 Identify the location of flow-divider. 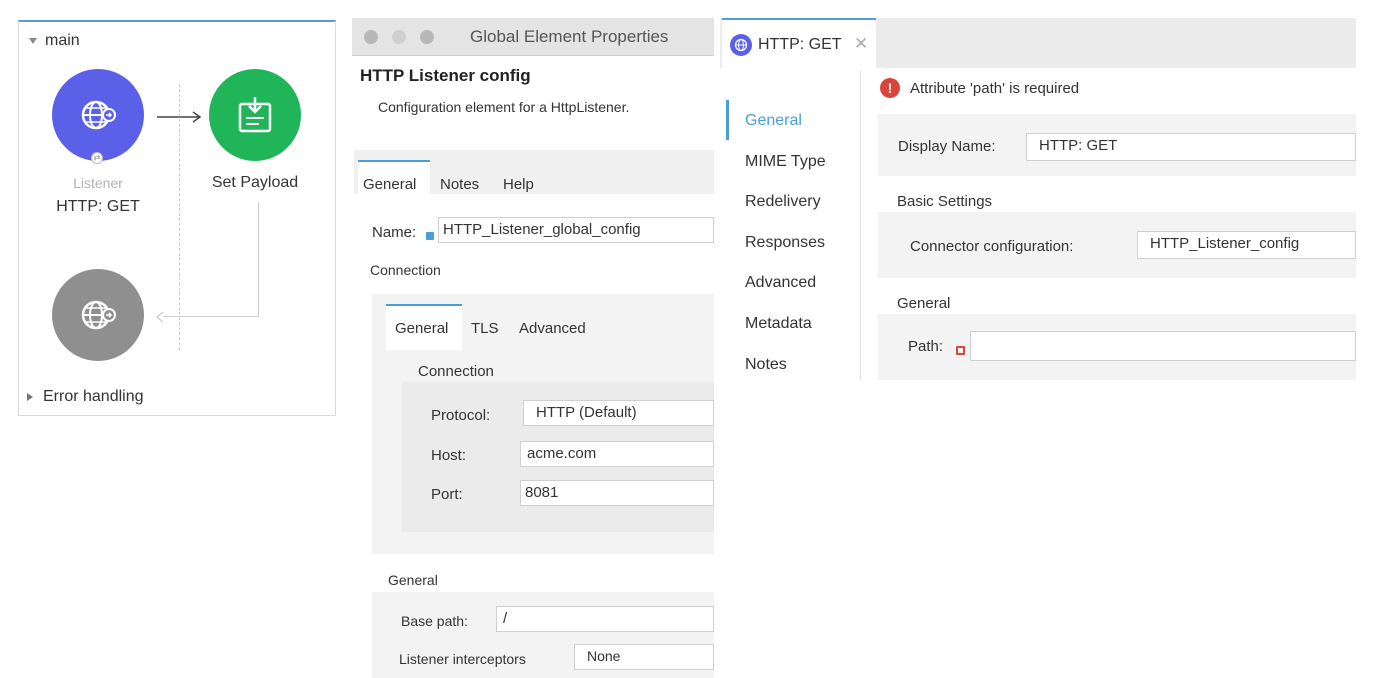
(179, 217).